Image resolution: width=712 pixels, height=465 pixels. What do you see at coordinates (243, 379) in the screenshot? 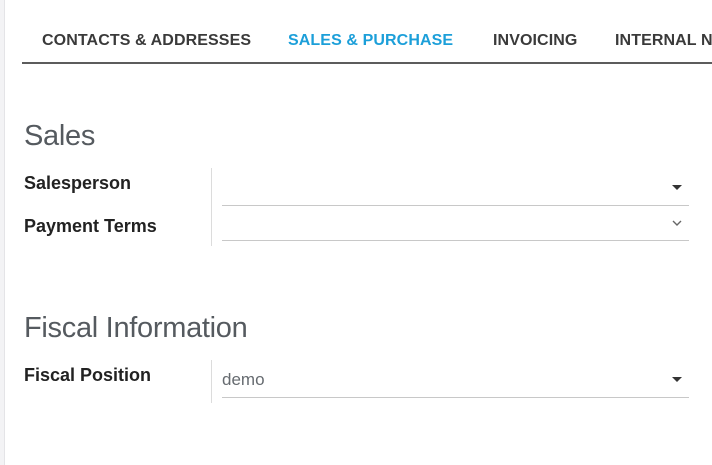
I see `fiscal-position-value: demo` at bounding box center [243, 379].